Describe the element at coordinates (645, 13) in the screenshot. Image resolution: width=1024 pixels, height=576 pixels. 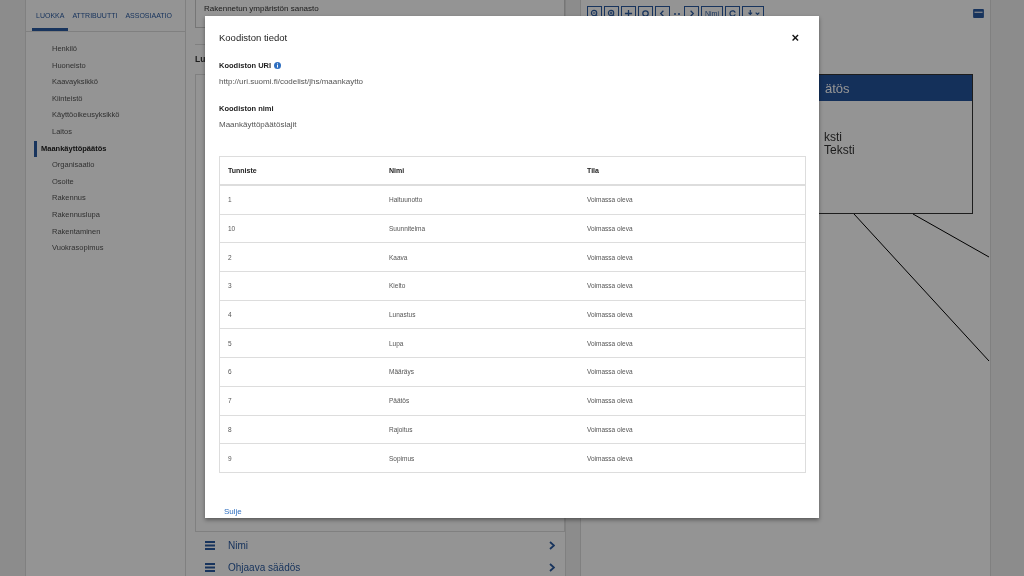
I see `circle-icon` at that location.